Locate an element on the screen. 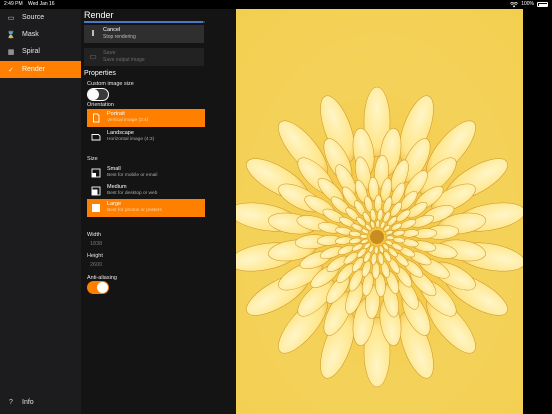 This screenshot has height=414, width=552. sidebar-item-label: Info is located at coordinates (28, 402).